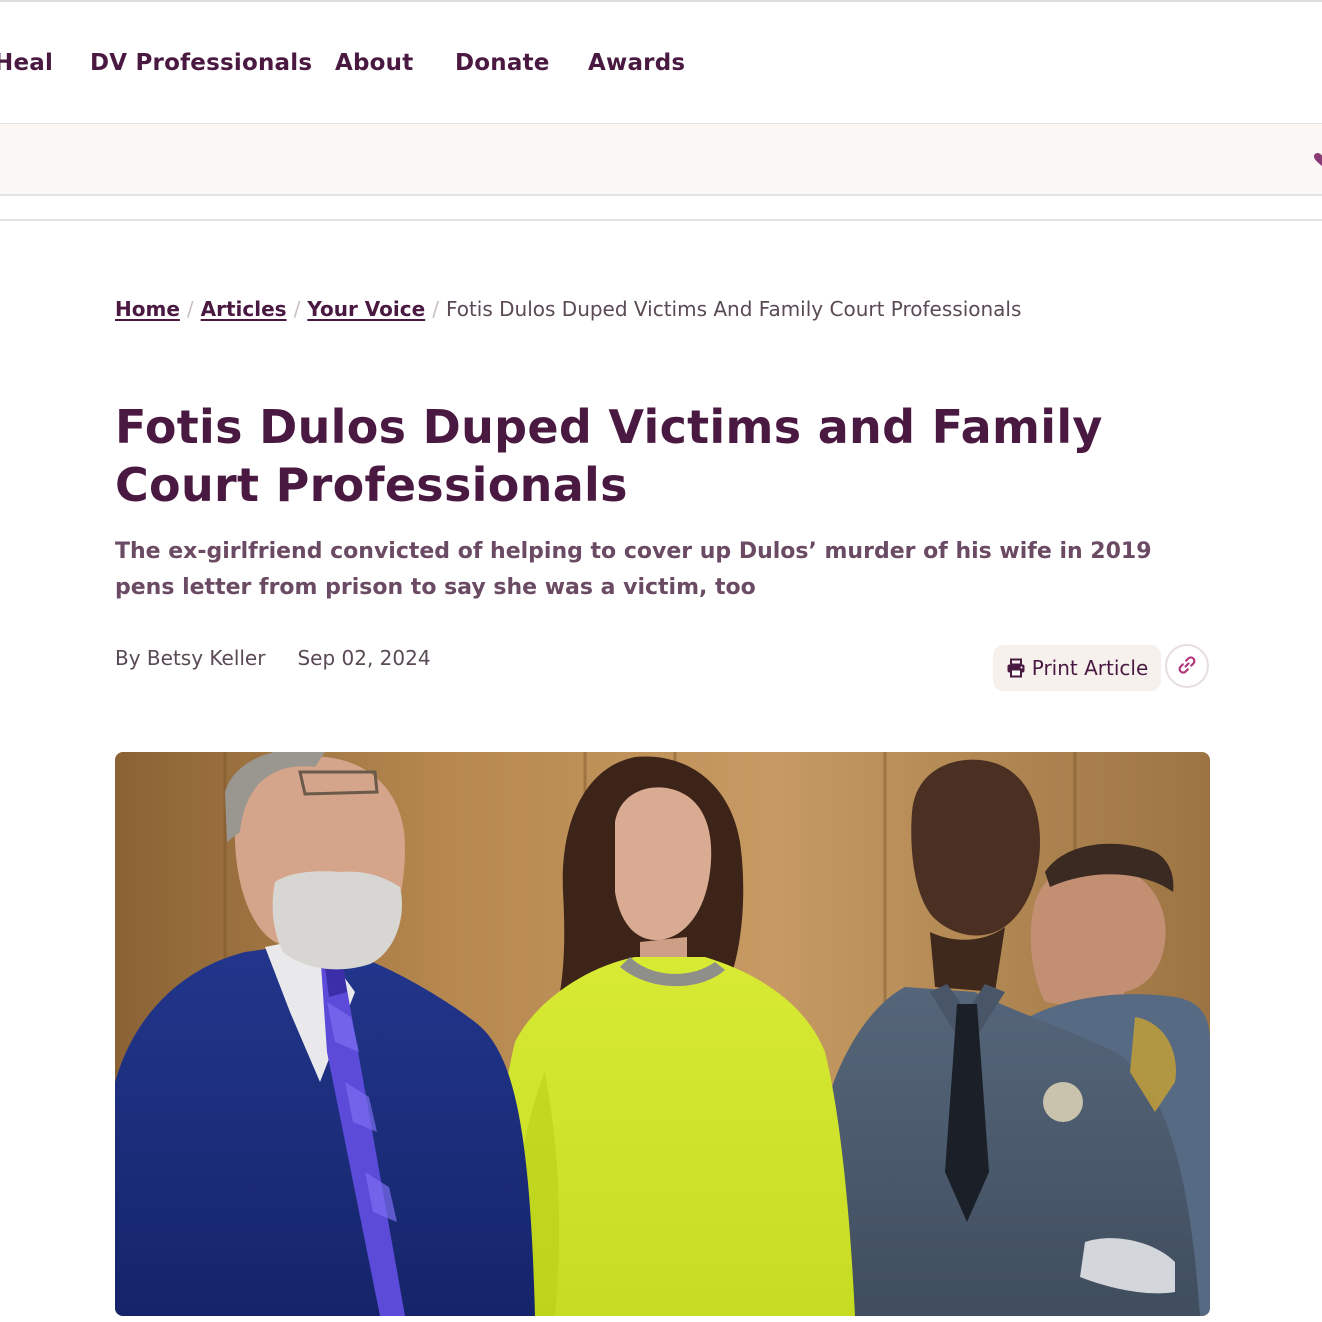 This screenshot has height=1322, width=1322. What do you see at coordinates (1090, 668) in the screenshot?
I see `print-article-label: Print Article` at bounding box center [1090, 668].